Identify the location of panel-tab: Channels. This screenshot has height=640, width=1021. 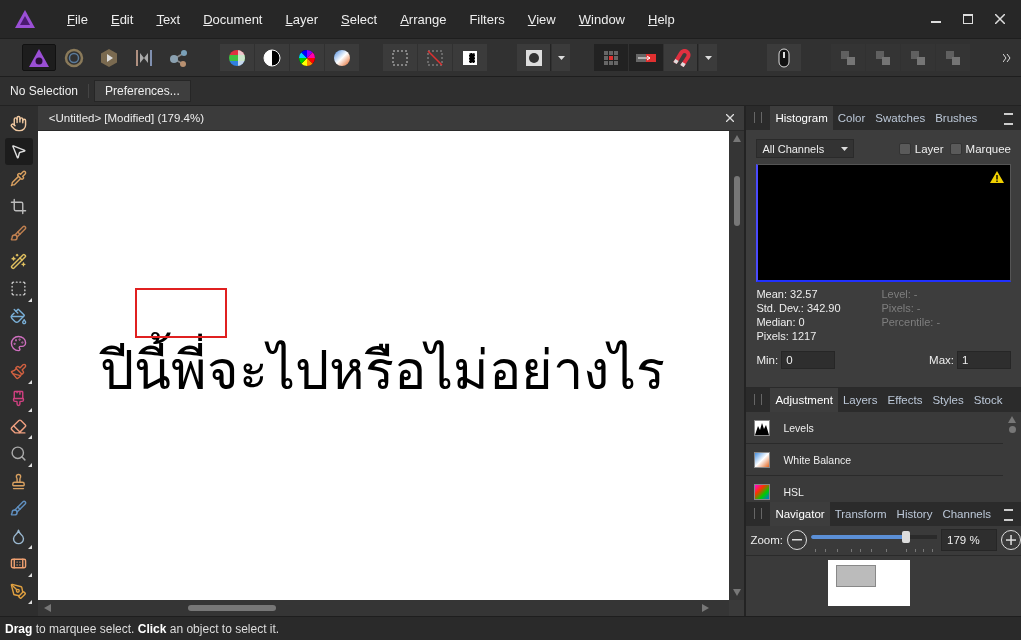
(966, 513).